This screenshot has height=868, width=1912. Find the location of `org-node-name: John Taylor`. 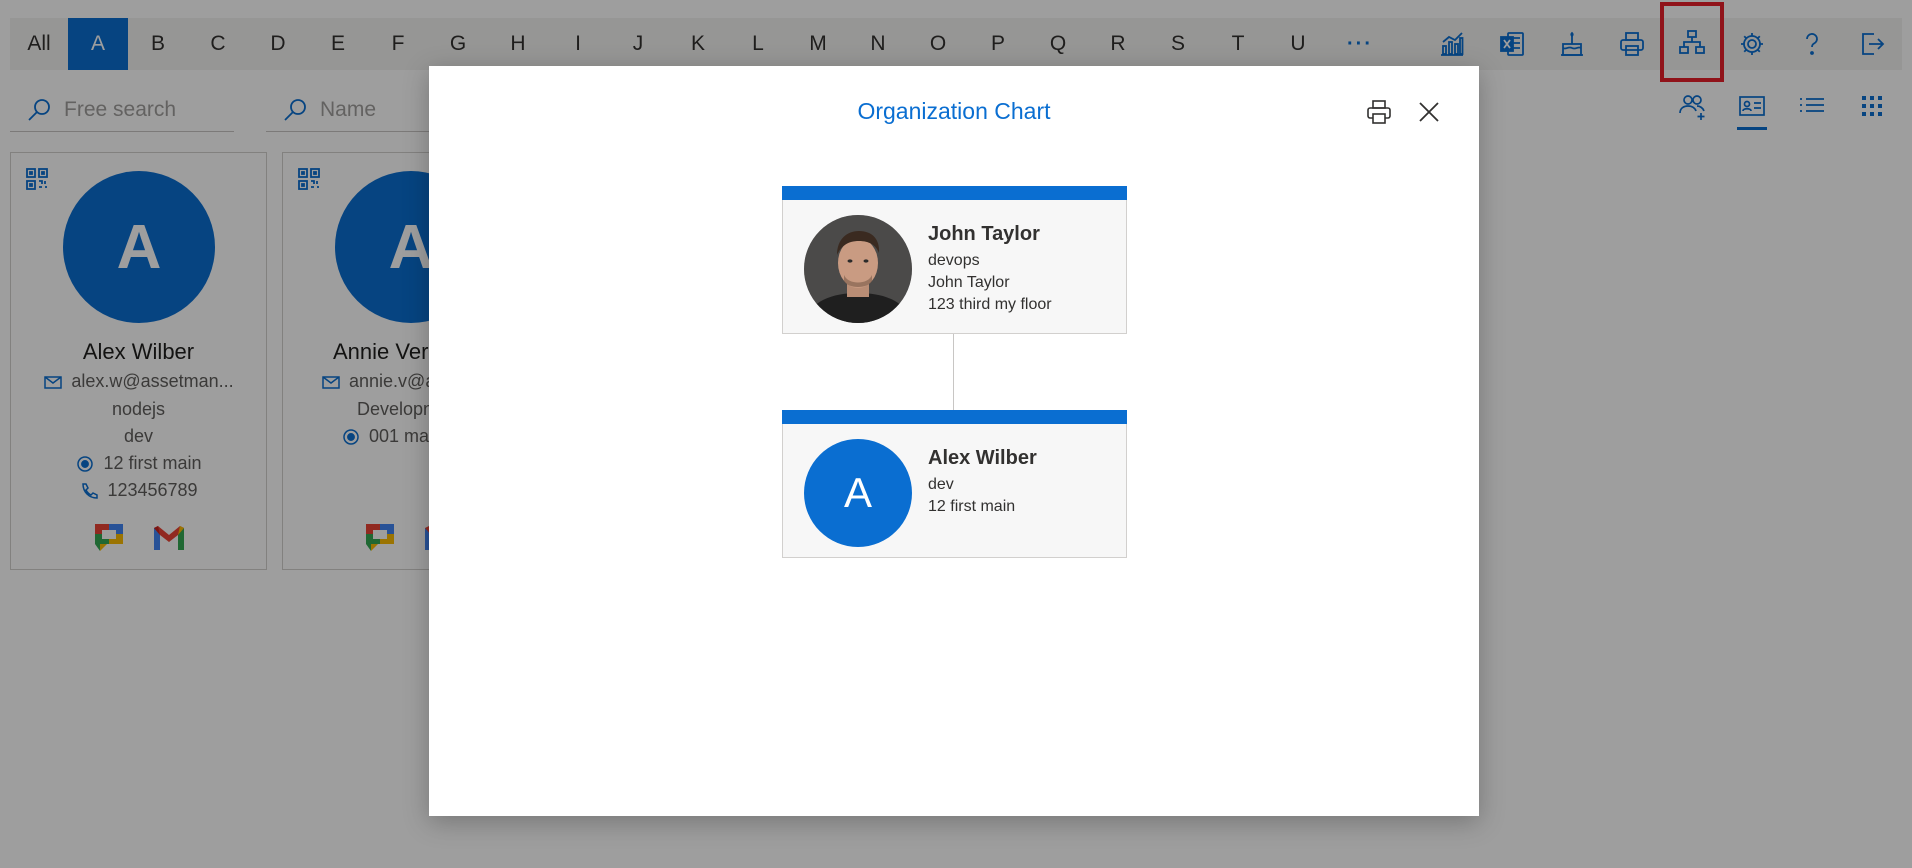

org-node-name: John Taylor is located at coordinates (984, 234).